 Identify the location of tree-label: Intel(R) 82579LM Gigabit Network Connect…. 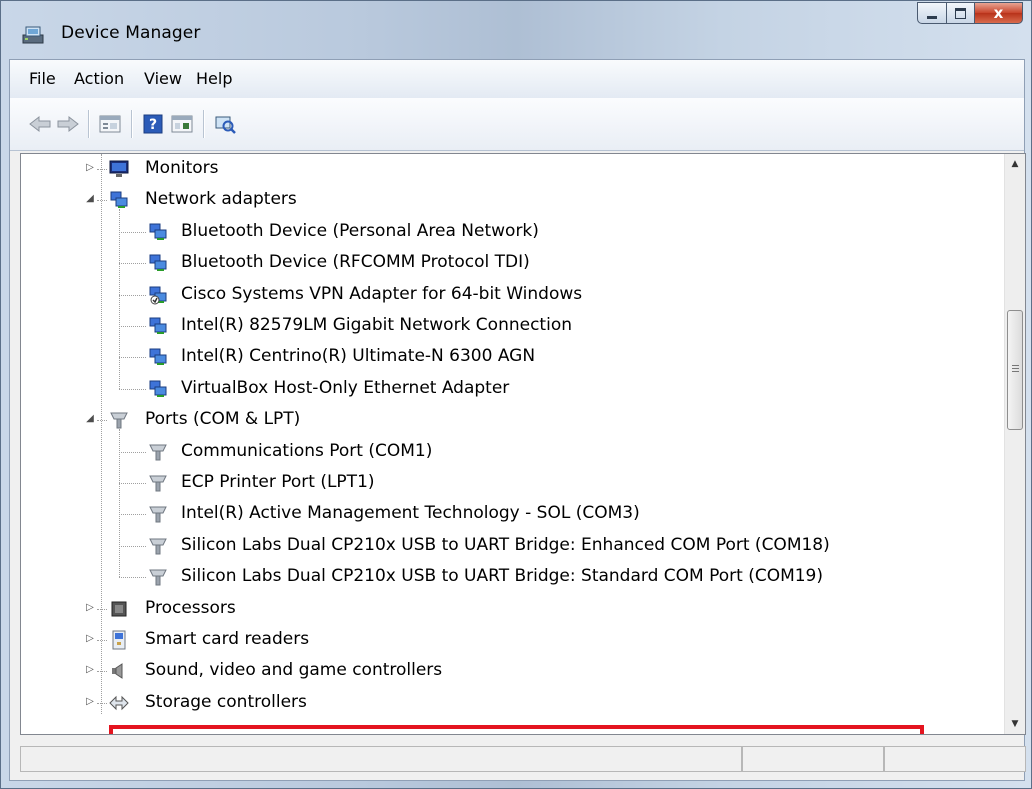
(376, 325).